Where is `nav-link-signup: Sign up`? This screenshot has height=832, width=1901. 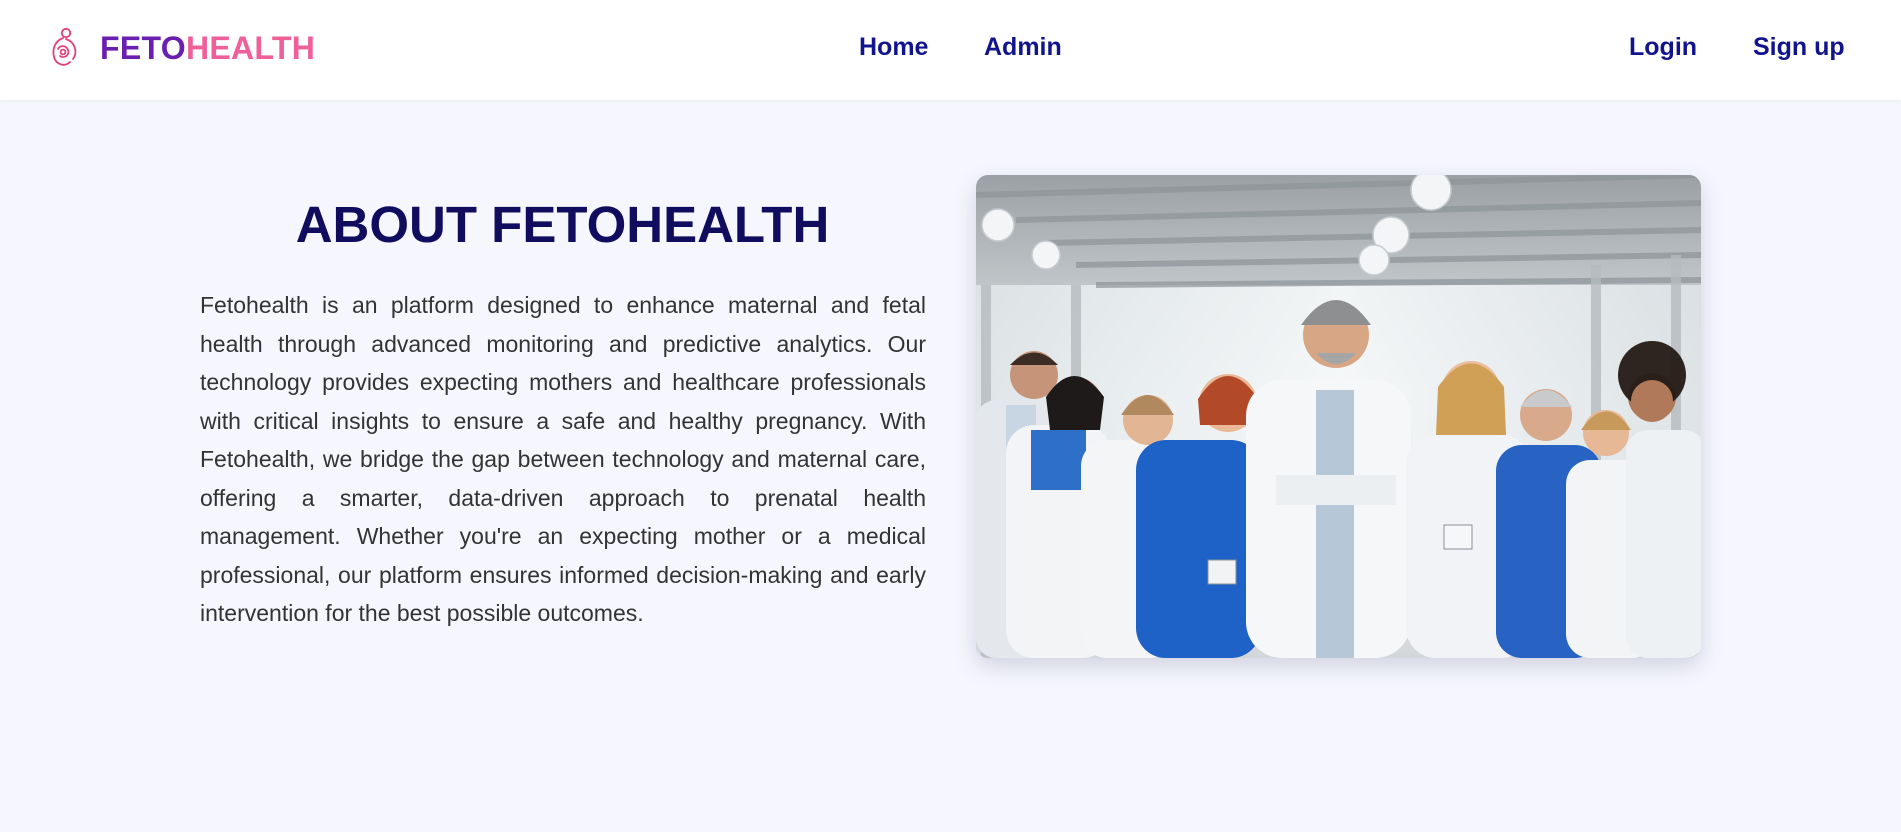
nav-link-signup: Sign up is located at coordinates (1799, 47).